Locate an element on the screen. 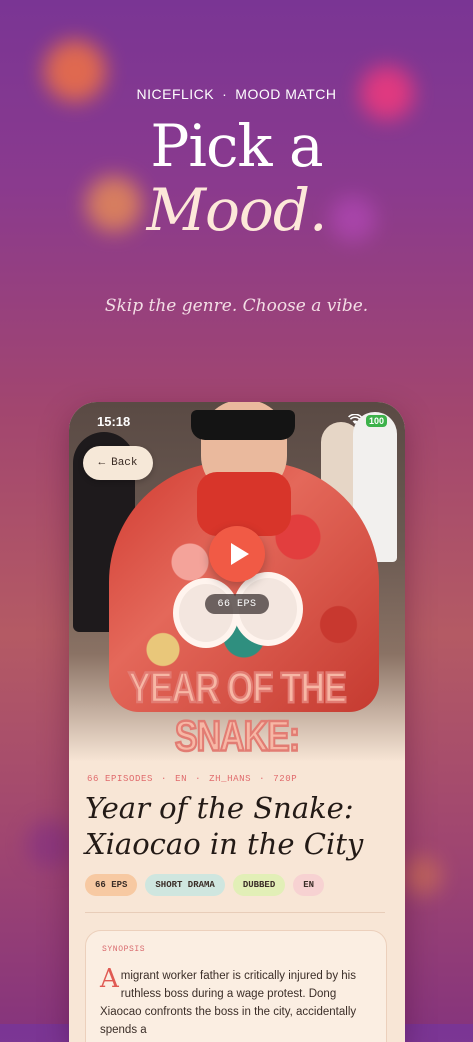  status-time: 15:18 is located at coordinates (114, 421).